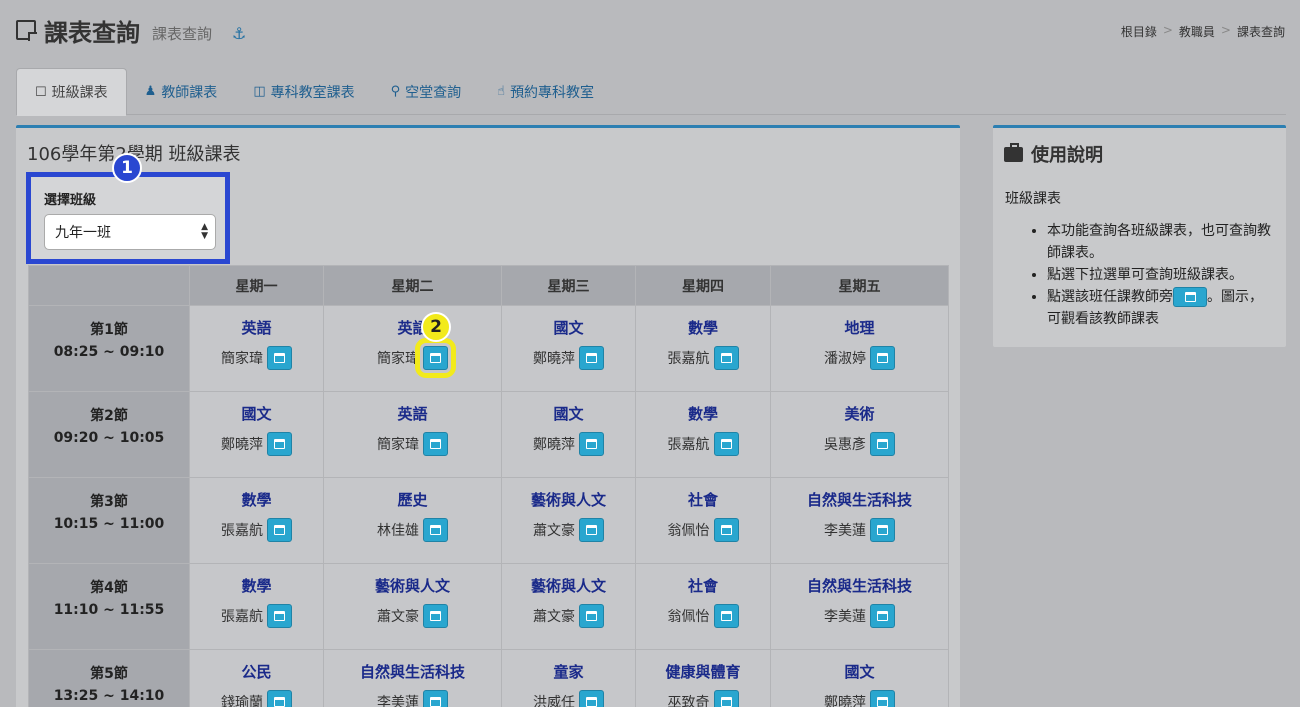 This screenshot has height=707, width=1300. What do you see at coordinates (1110, 297) in the screenshot?
I see `help-item-text: 點選該班任課教師旁` at bounding box center [1110, 297].